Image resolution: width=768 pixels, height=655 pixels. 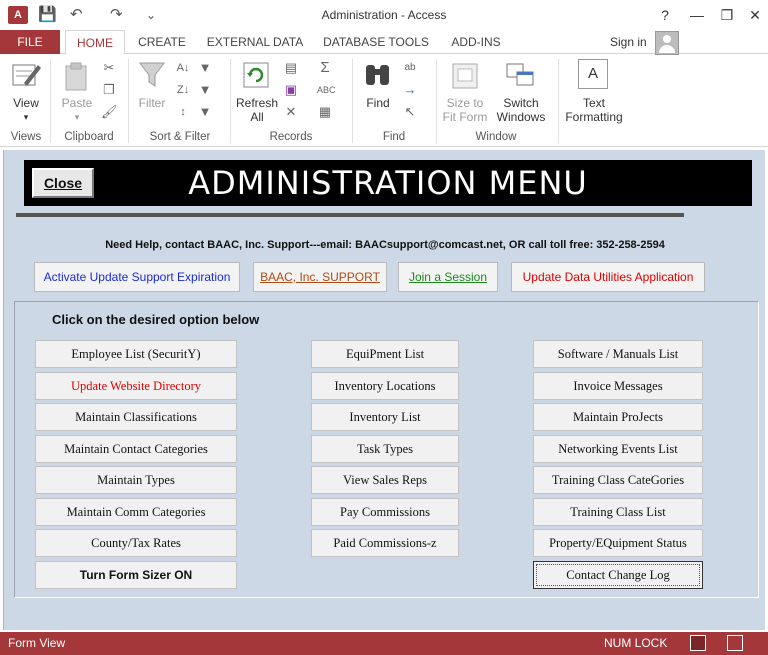 I want to click on size-to-label: Size to, so click(x=465, y=103).